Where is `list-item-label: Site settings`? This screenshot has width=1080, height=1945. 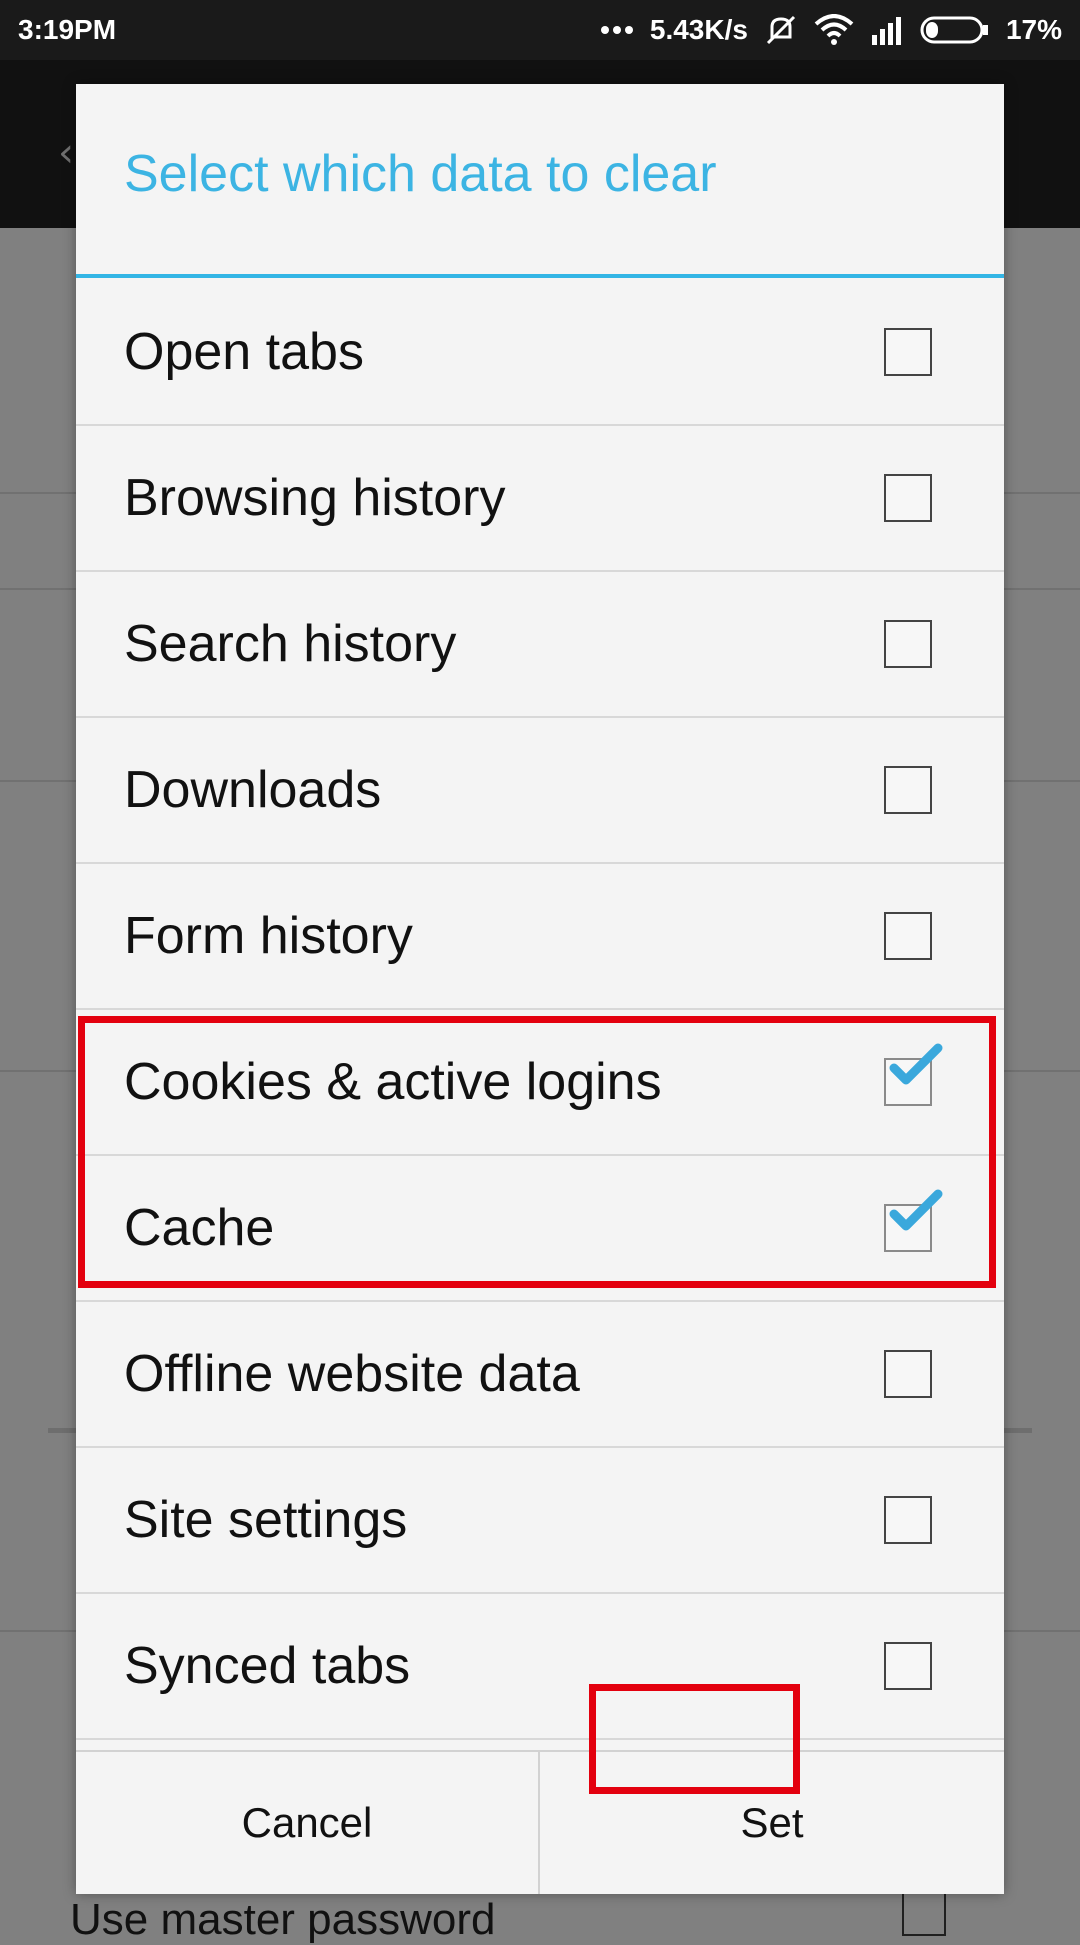 list-item-label: Site settings is located at coordinates (266, 1520).